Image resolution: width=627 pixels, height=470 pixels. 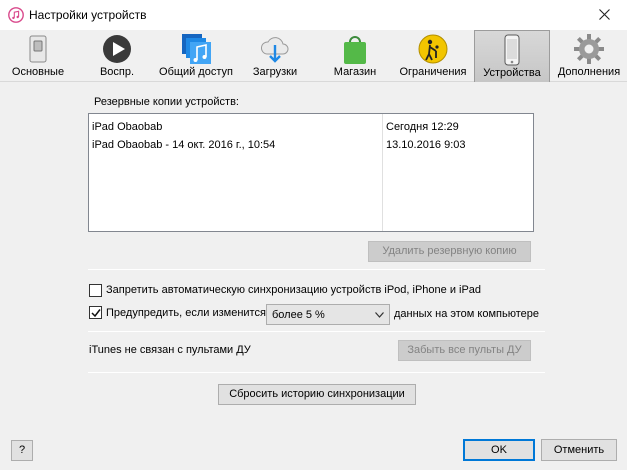 I want to click on cancel-button: Отменить, so click(x=579, y=450).